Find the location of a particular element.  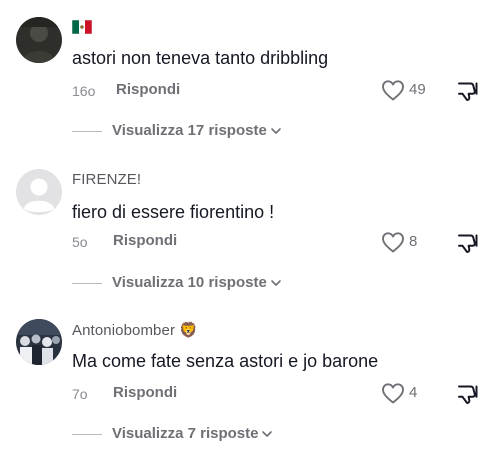

view-replies-button: Visualizza 10 risposte is located at coordinates (177, 283).